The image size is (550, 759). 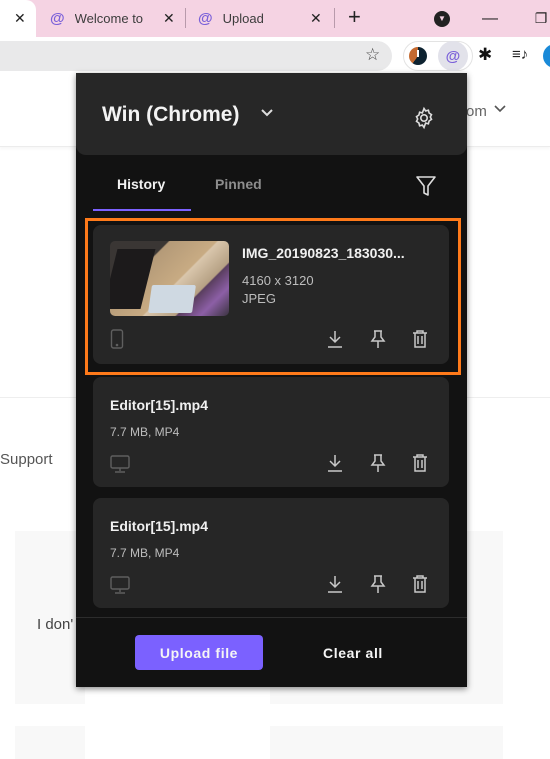 I want to click on filter-icon, so click(x=426, y=188).